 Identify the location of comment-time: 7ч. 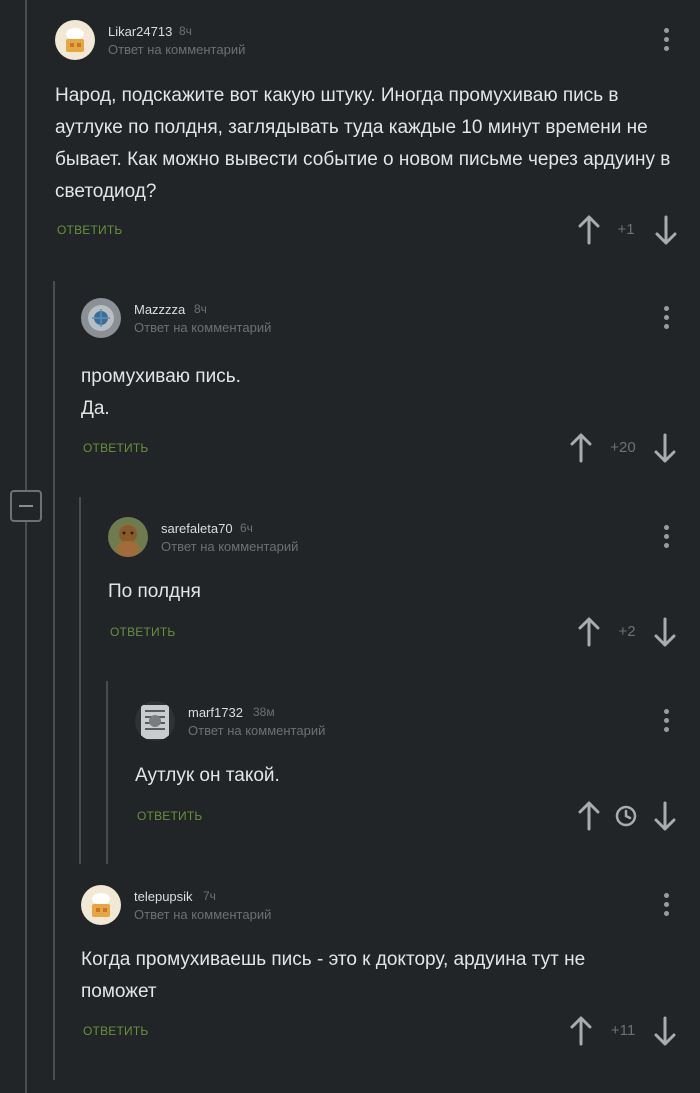
(209, 896).